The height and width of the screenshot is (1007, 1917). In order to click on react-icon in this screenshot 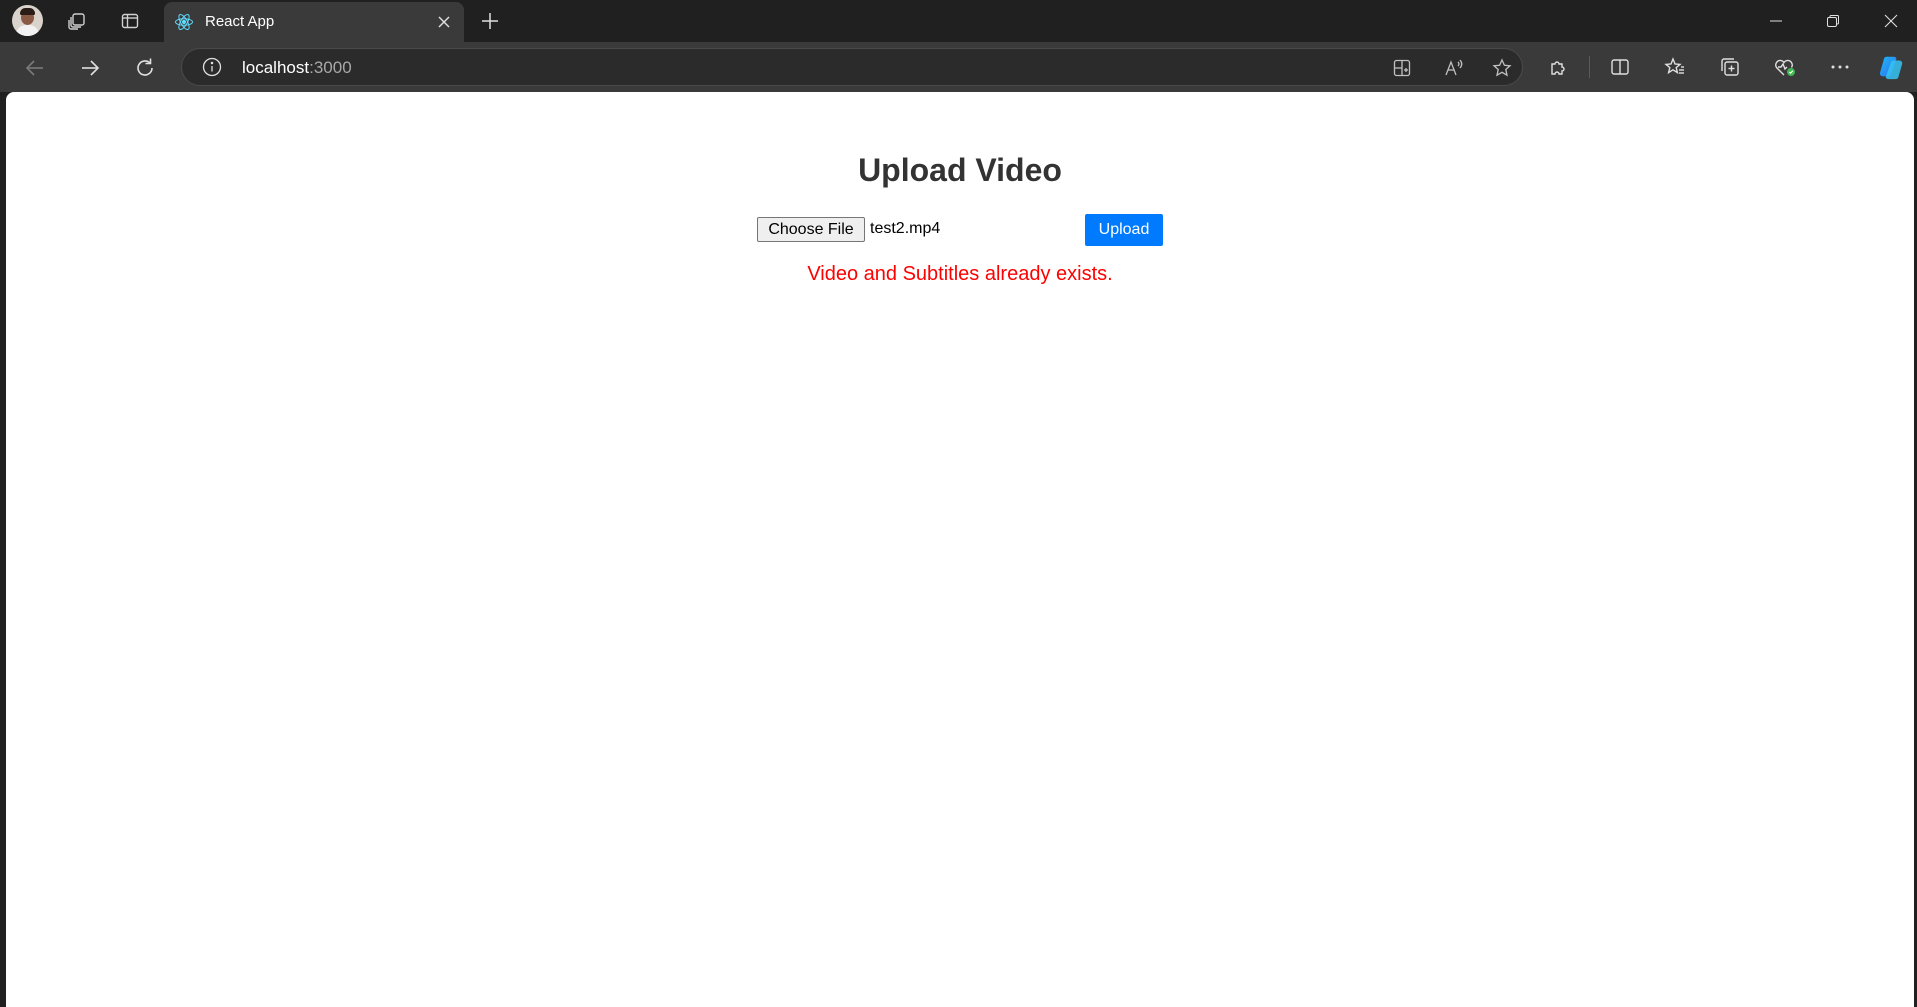, I will do `click(184, 22)`.